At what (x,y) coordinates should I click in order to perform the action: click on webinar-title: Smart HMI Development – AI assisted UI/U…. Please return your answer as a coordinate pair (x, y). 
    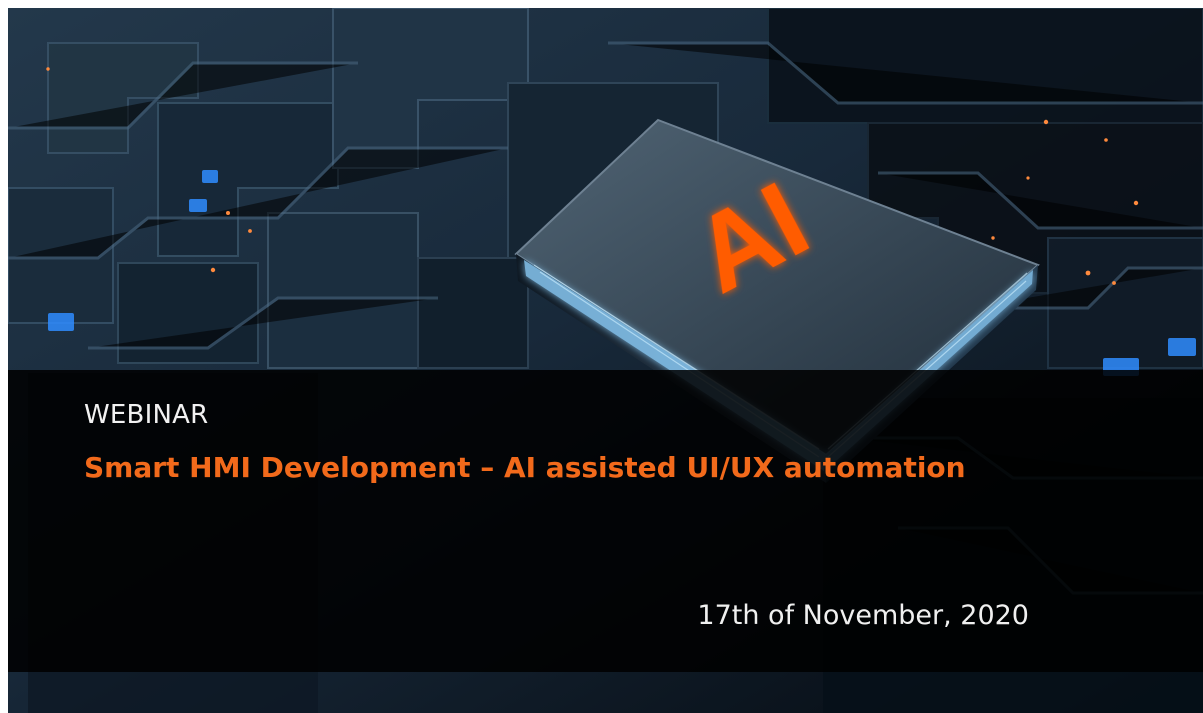
    Looking at the image, I should click on (525, 467).